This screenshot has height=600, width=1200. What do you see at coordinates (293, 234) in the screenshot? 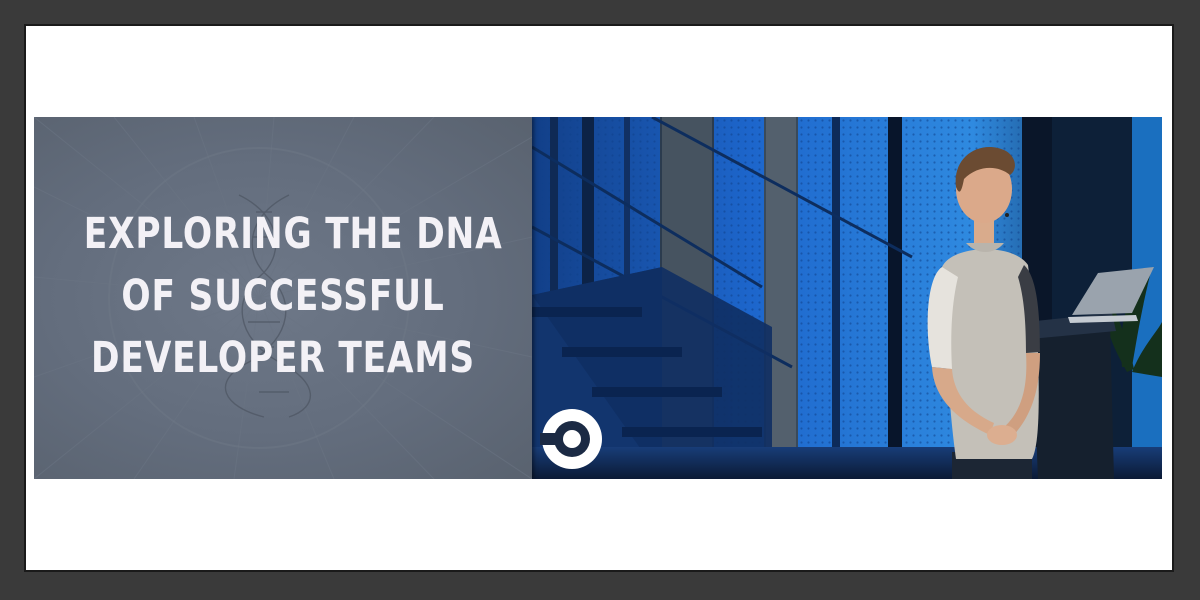
I see `slide-title-line-1: EXPLORING THE DNA` at bounding box center [293, 234].